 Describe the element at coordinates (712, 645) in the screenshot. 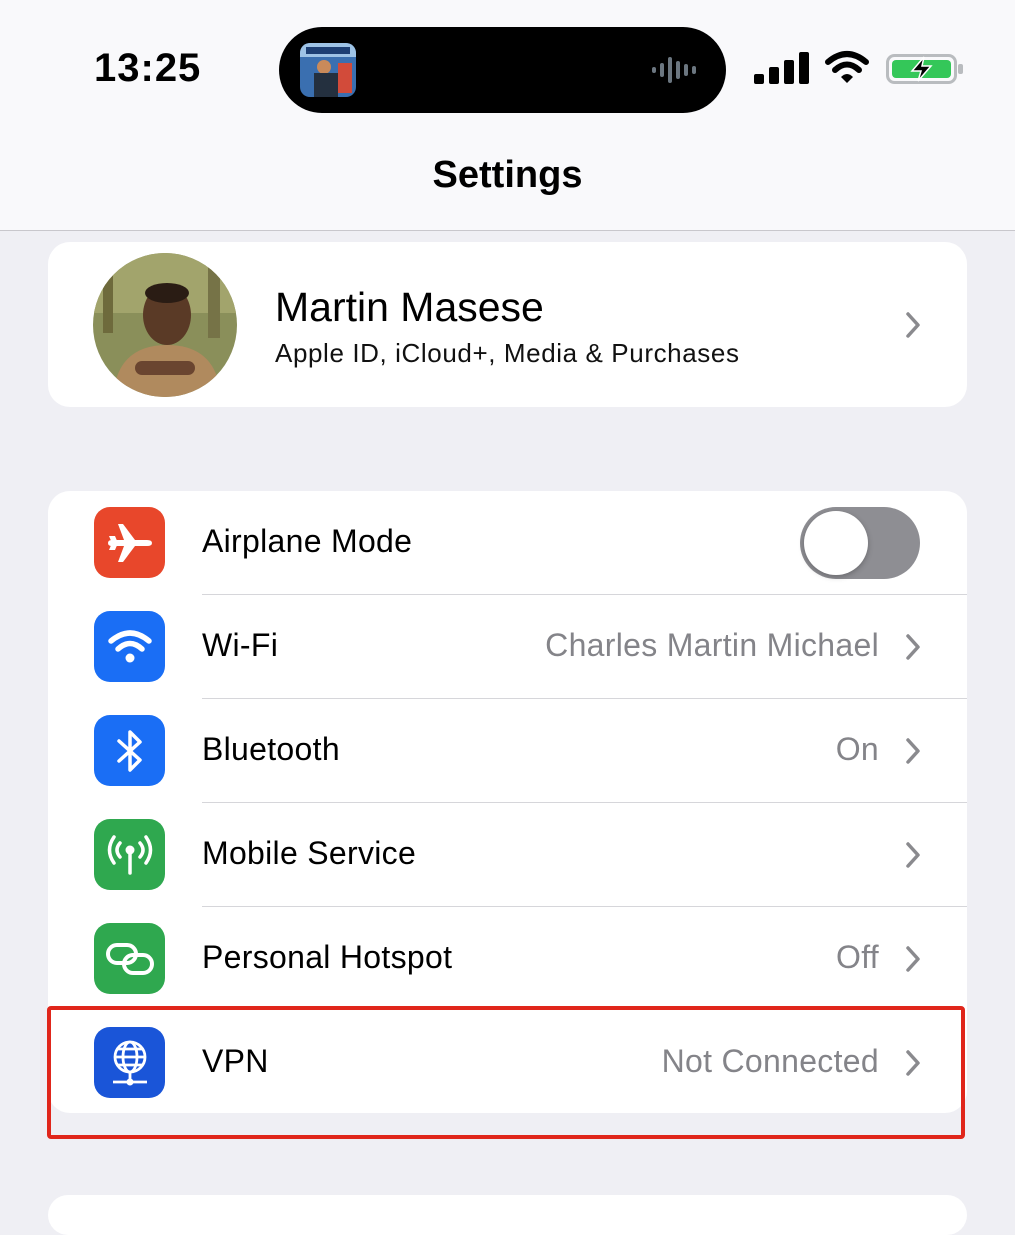

I see `wifi-network-value: Charles Martin Michael` at that location.